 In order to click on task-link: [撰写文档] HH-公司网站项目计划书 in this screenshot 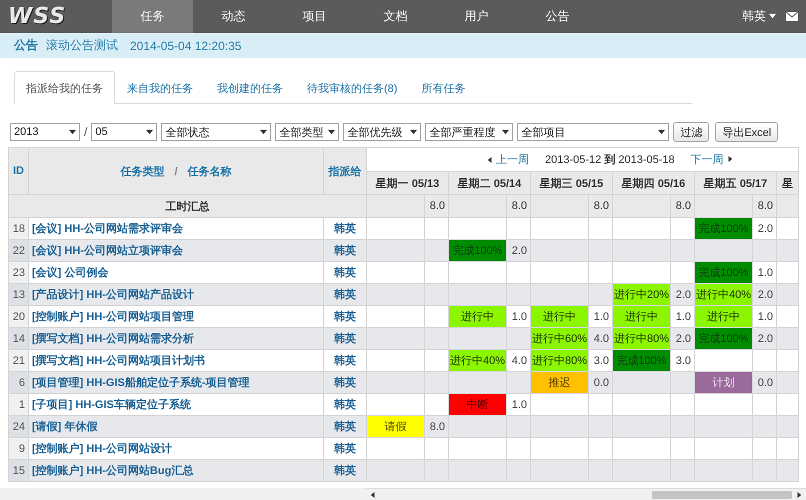, I will do `click(176, 361)`.